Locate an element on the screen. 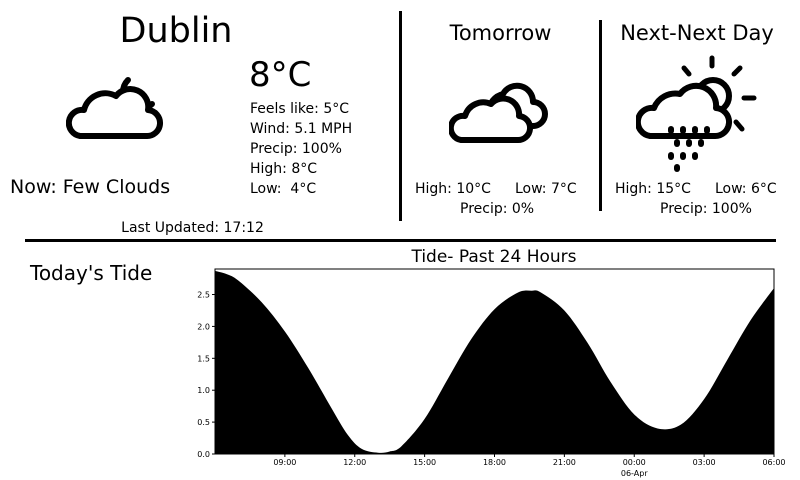  y-tick-label: 1.5 is located at coordinates (203, 358).